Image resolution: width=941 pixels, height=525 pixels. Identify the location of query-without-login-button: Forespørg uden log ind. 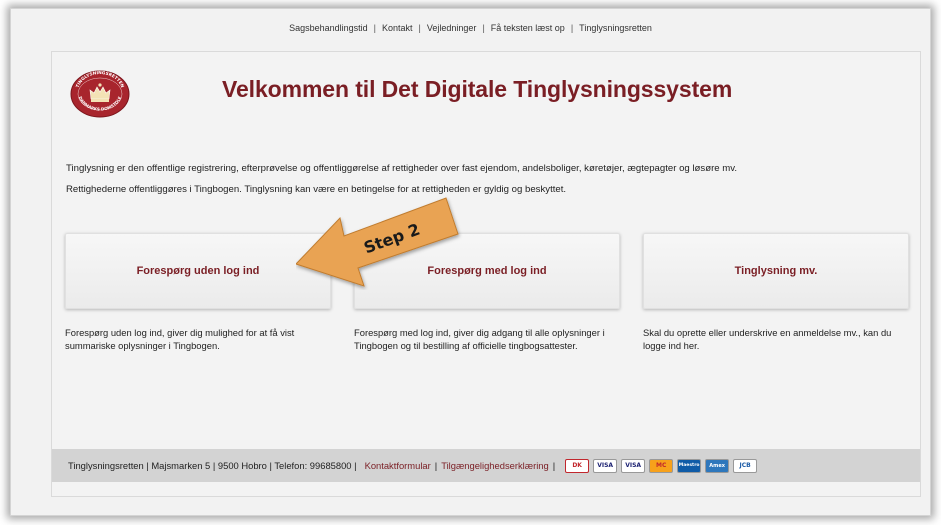
(198, 271).